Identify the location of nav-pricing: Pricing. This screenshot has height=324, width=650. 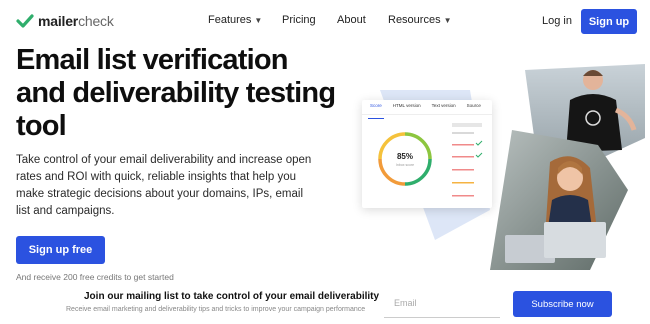
(299, 20).